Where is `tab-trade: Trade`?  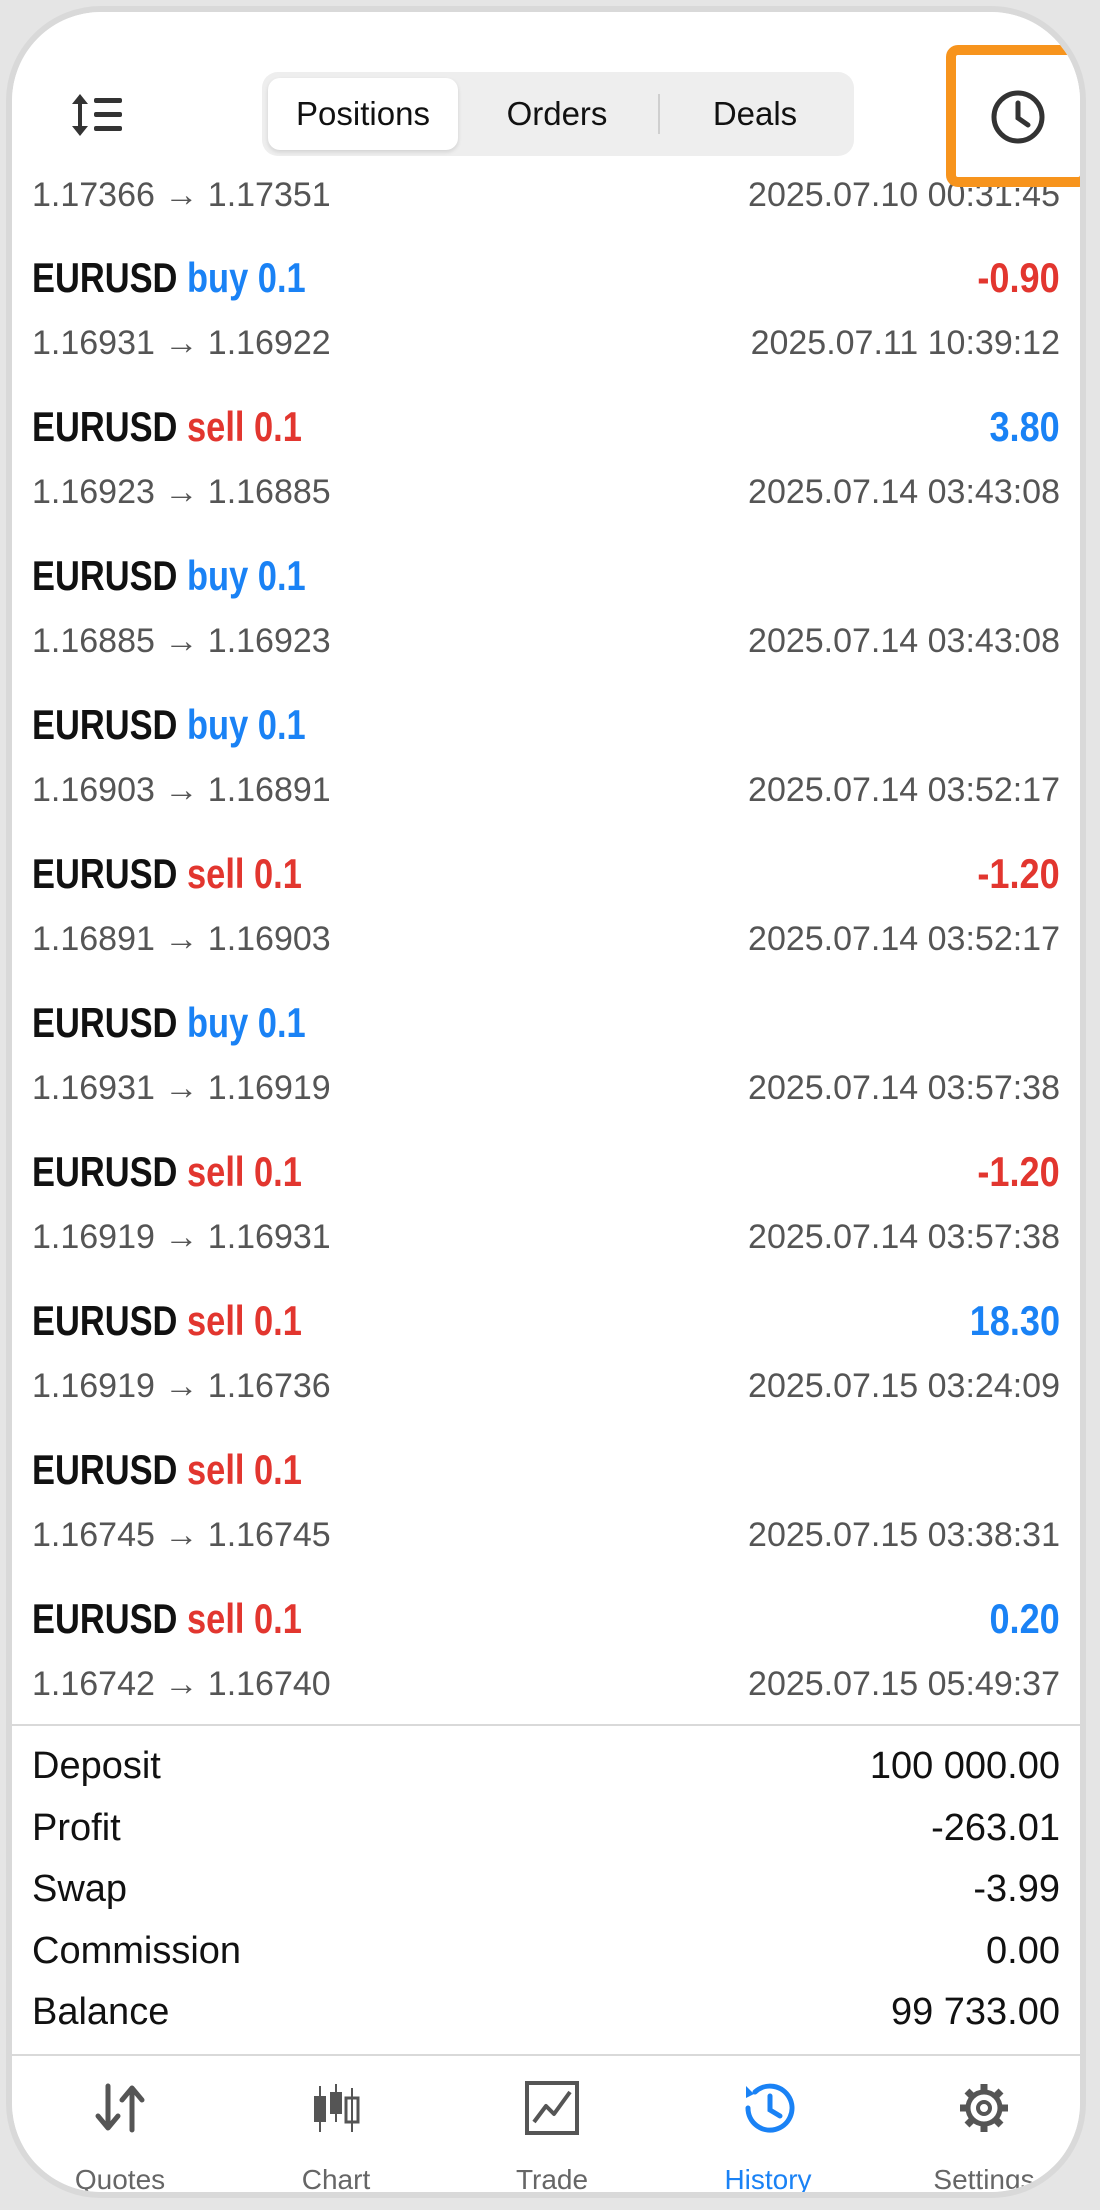
tab-trade: Trade is located at coordinates (552, 2125).